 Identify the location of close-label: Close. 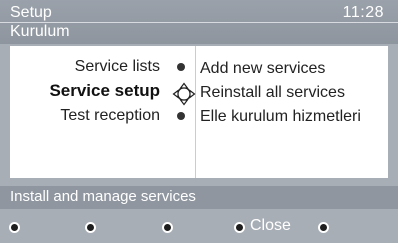
(270, 225).